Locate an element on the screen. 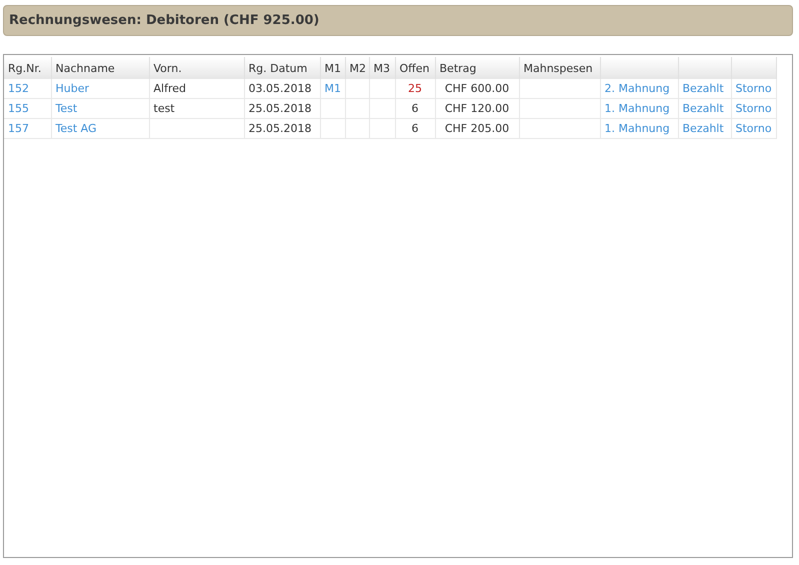  table-link: 155 is located at coordinates (18, 108).